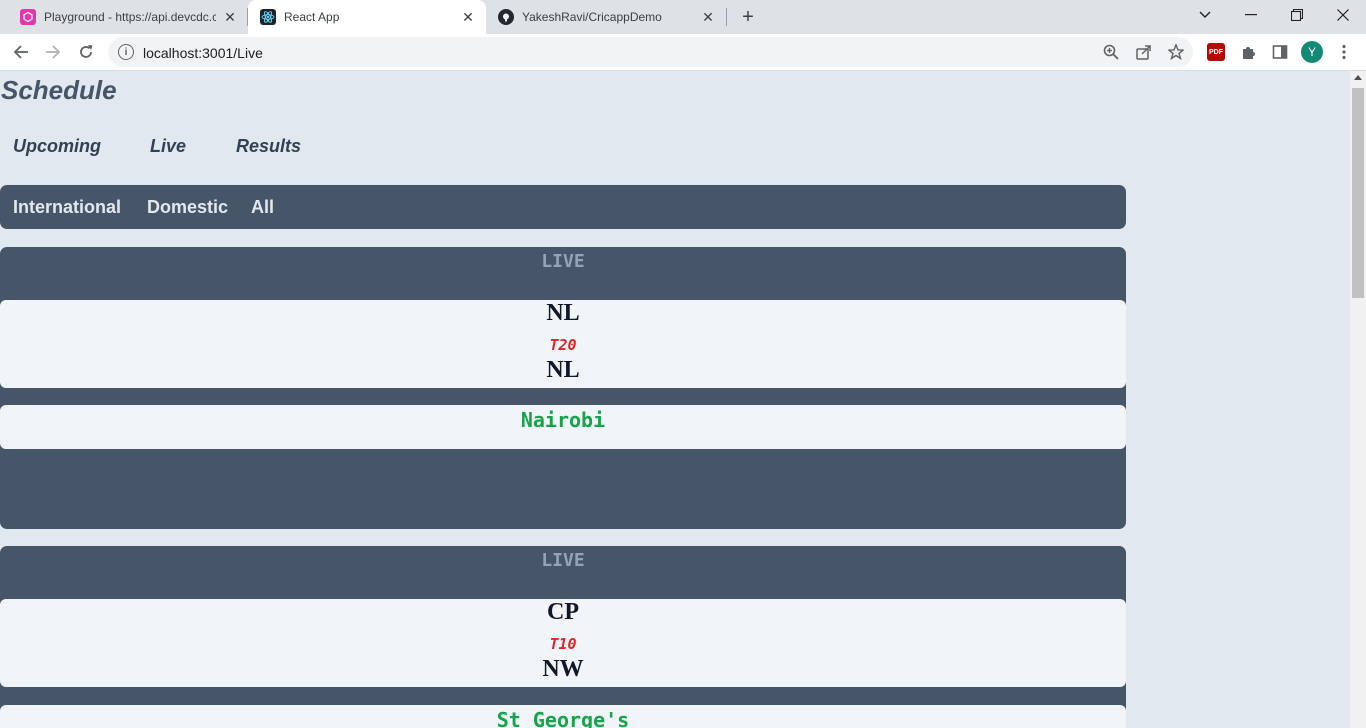 The image size is (1366, 728). Describe the element at coordinates (86, 52) in the screenshot. I see `reload-icon` at that location.